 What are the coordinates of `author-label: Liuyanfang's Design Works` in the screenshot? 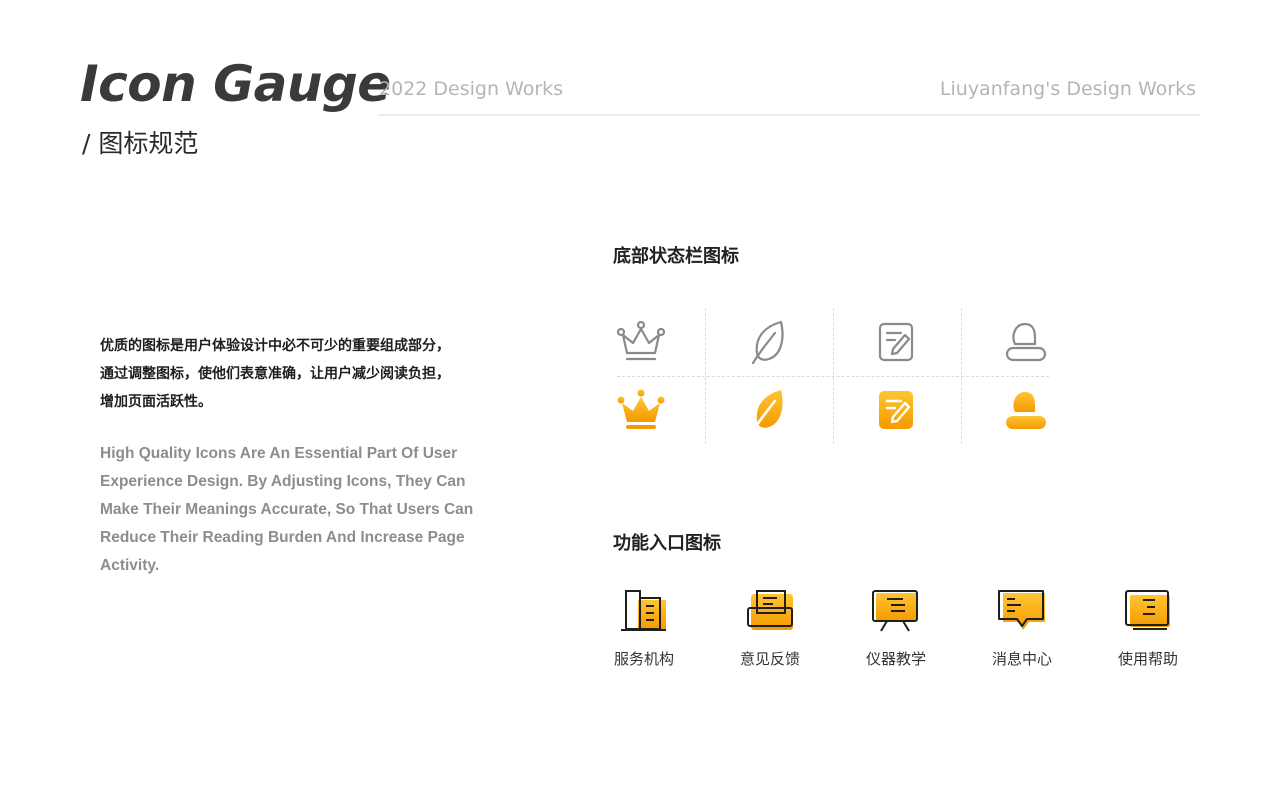 It's located at (1067, 89).